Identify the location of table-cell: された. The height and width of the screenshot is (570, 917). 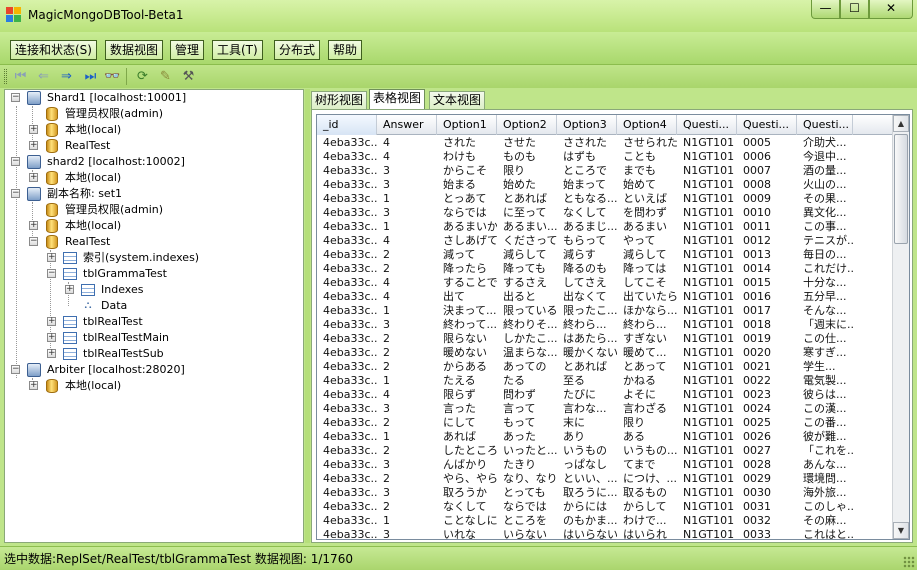
(467, 143).